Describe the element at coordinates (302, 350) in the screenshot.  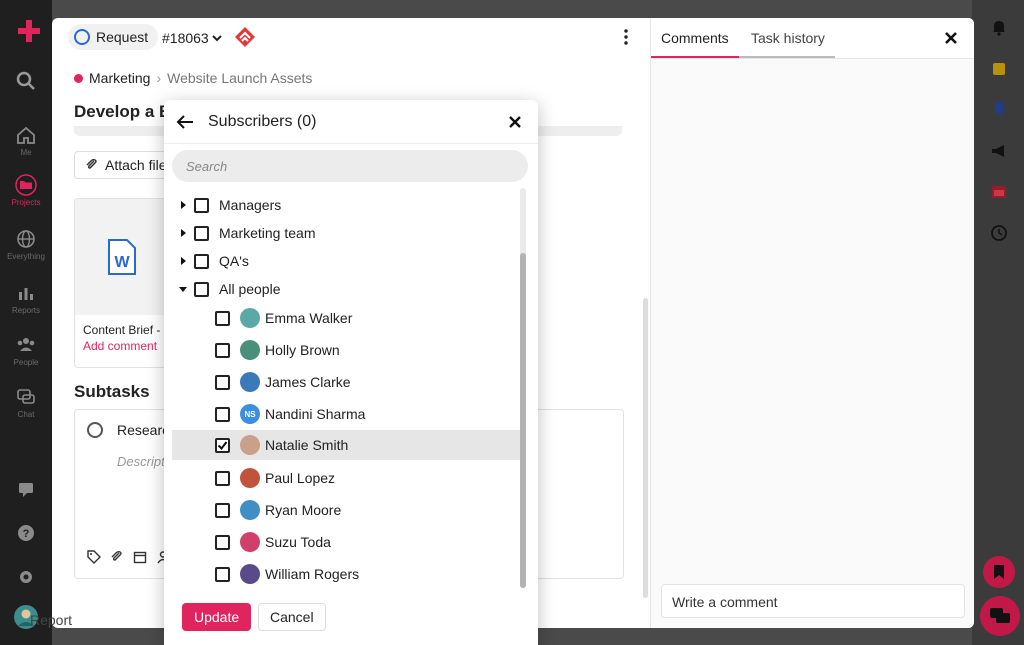
I see `person-name: Holly Brown` at that location.